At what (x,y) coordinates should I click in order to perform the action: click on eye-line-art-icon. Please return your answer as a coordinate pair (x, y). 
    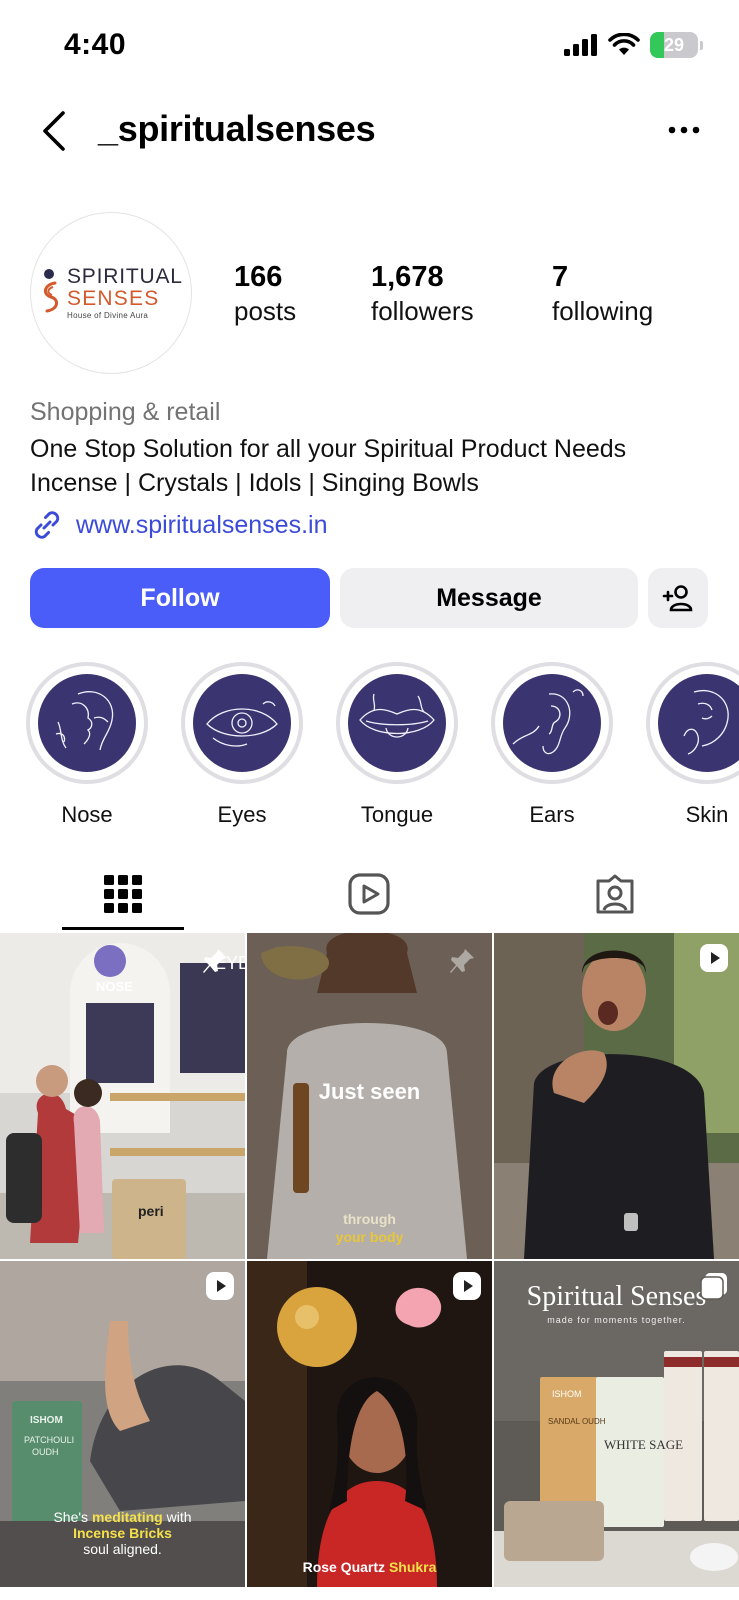
    Looking at the image, I should click on (242, 724).